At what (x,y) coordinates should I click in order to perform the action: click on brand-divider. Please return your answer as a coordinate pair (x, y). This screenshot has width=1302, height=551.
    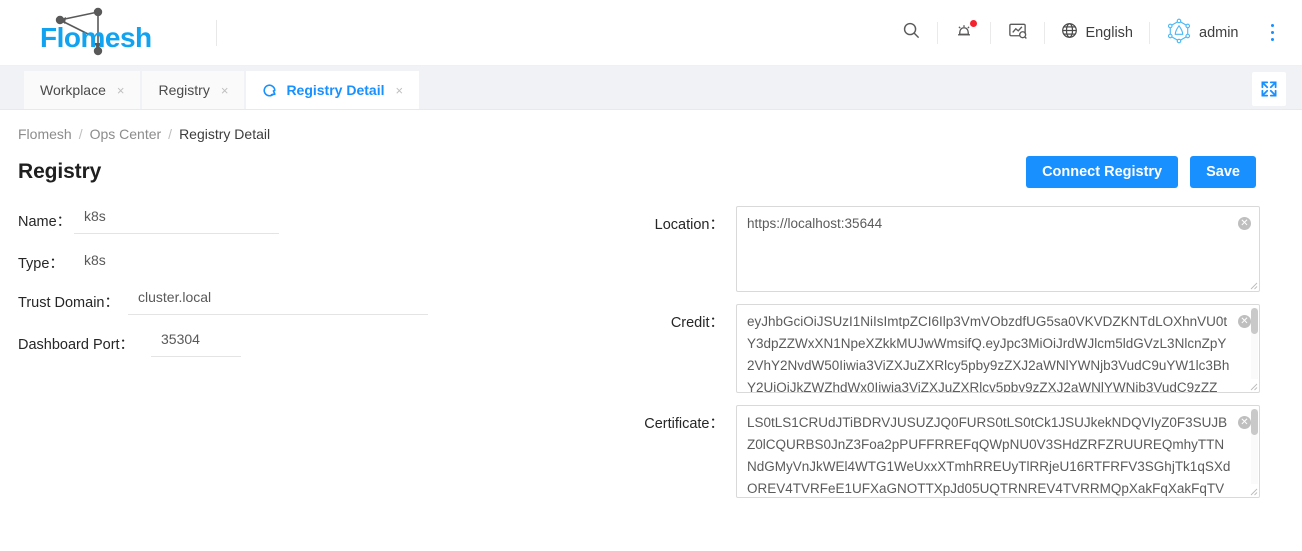
    Looking at the image, I should click on (216, 32).